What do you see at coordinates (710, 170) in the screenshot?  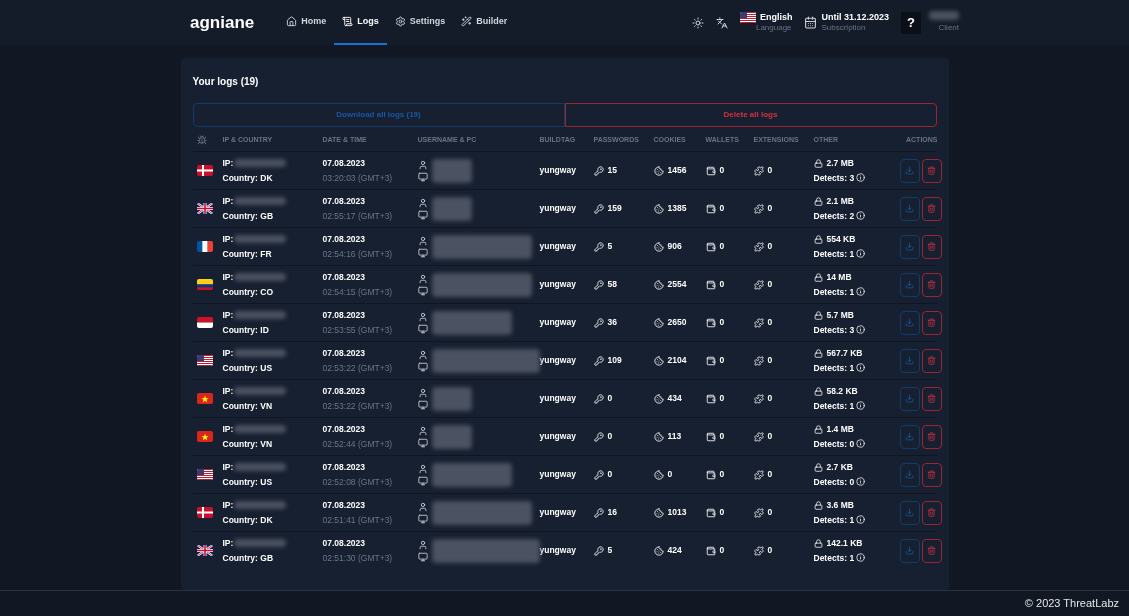 I see `wallet-icon` at bounding box center [710, 170].